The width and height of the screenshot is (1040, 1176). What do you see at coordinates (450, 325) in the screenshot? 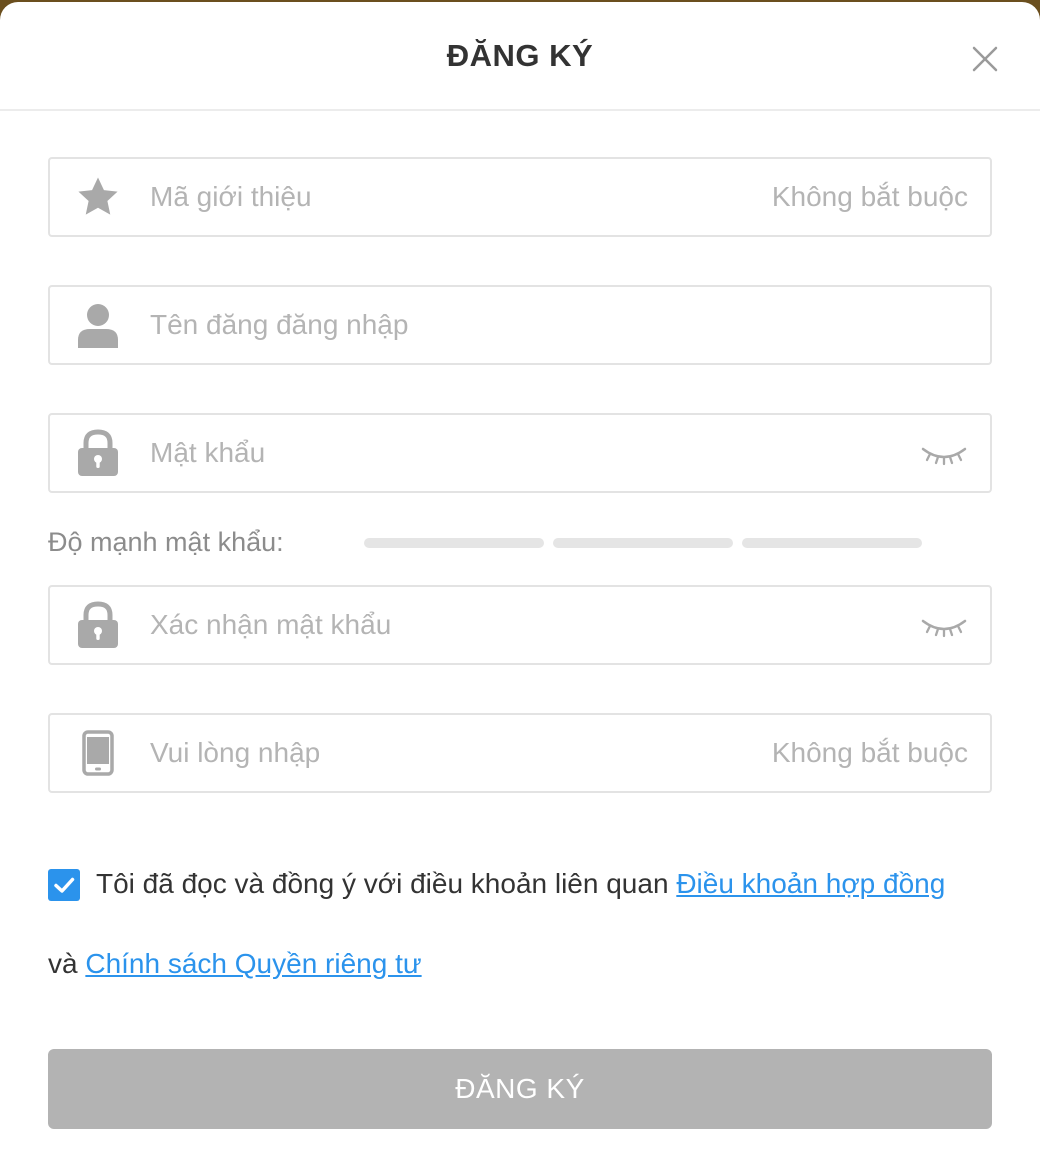
I see `username-input` at bounding box center [450, 325].